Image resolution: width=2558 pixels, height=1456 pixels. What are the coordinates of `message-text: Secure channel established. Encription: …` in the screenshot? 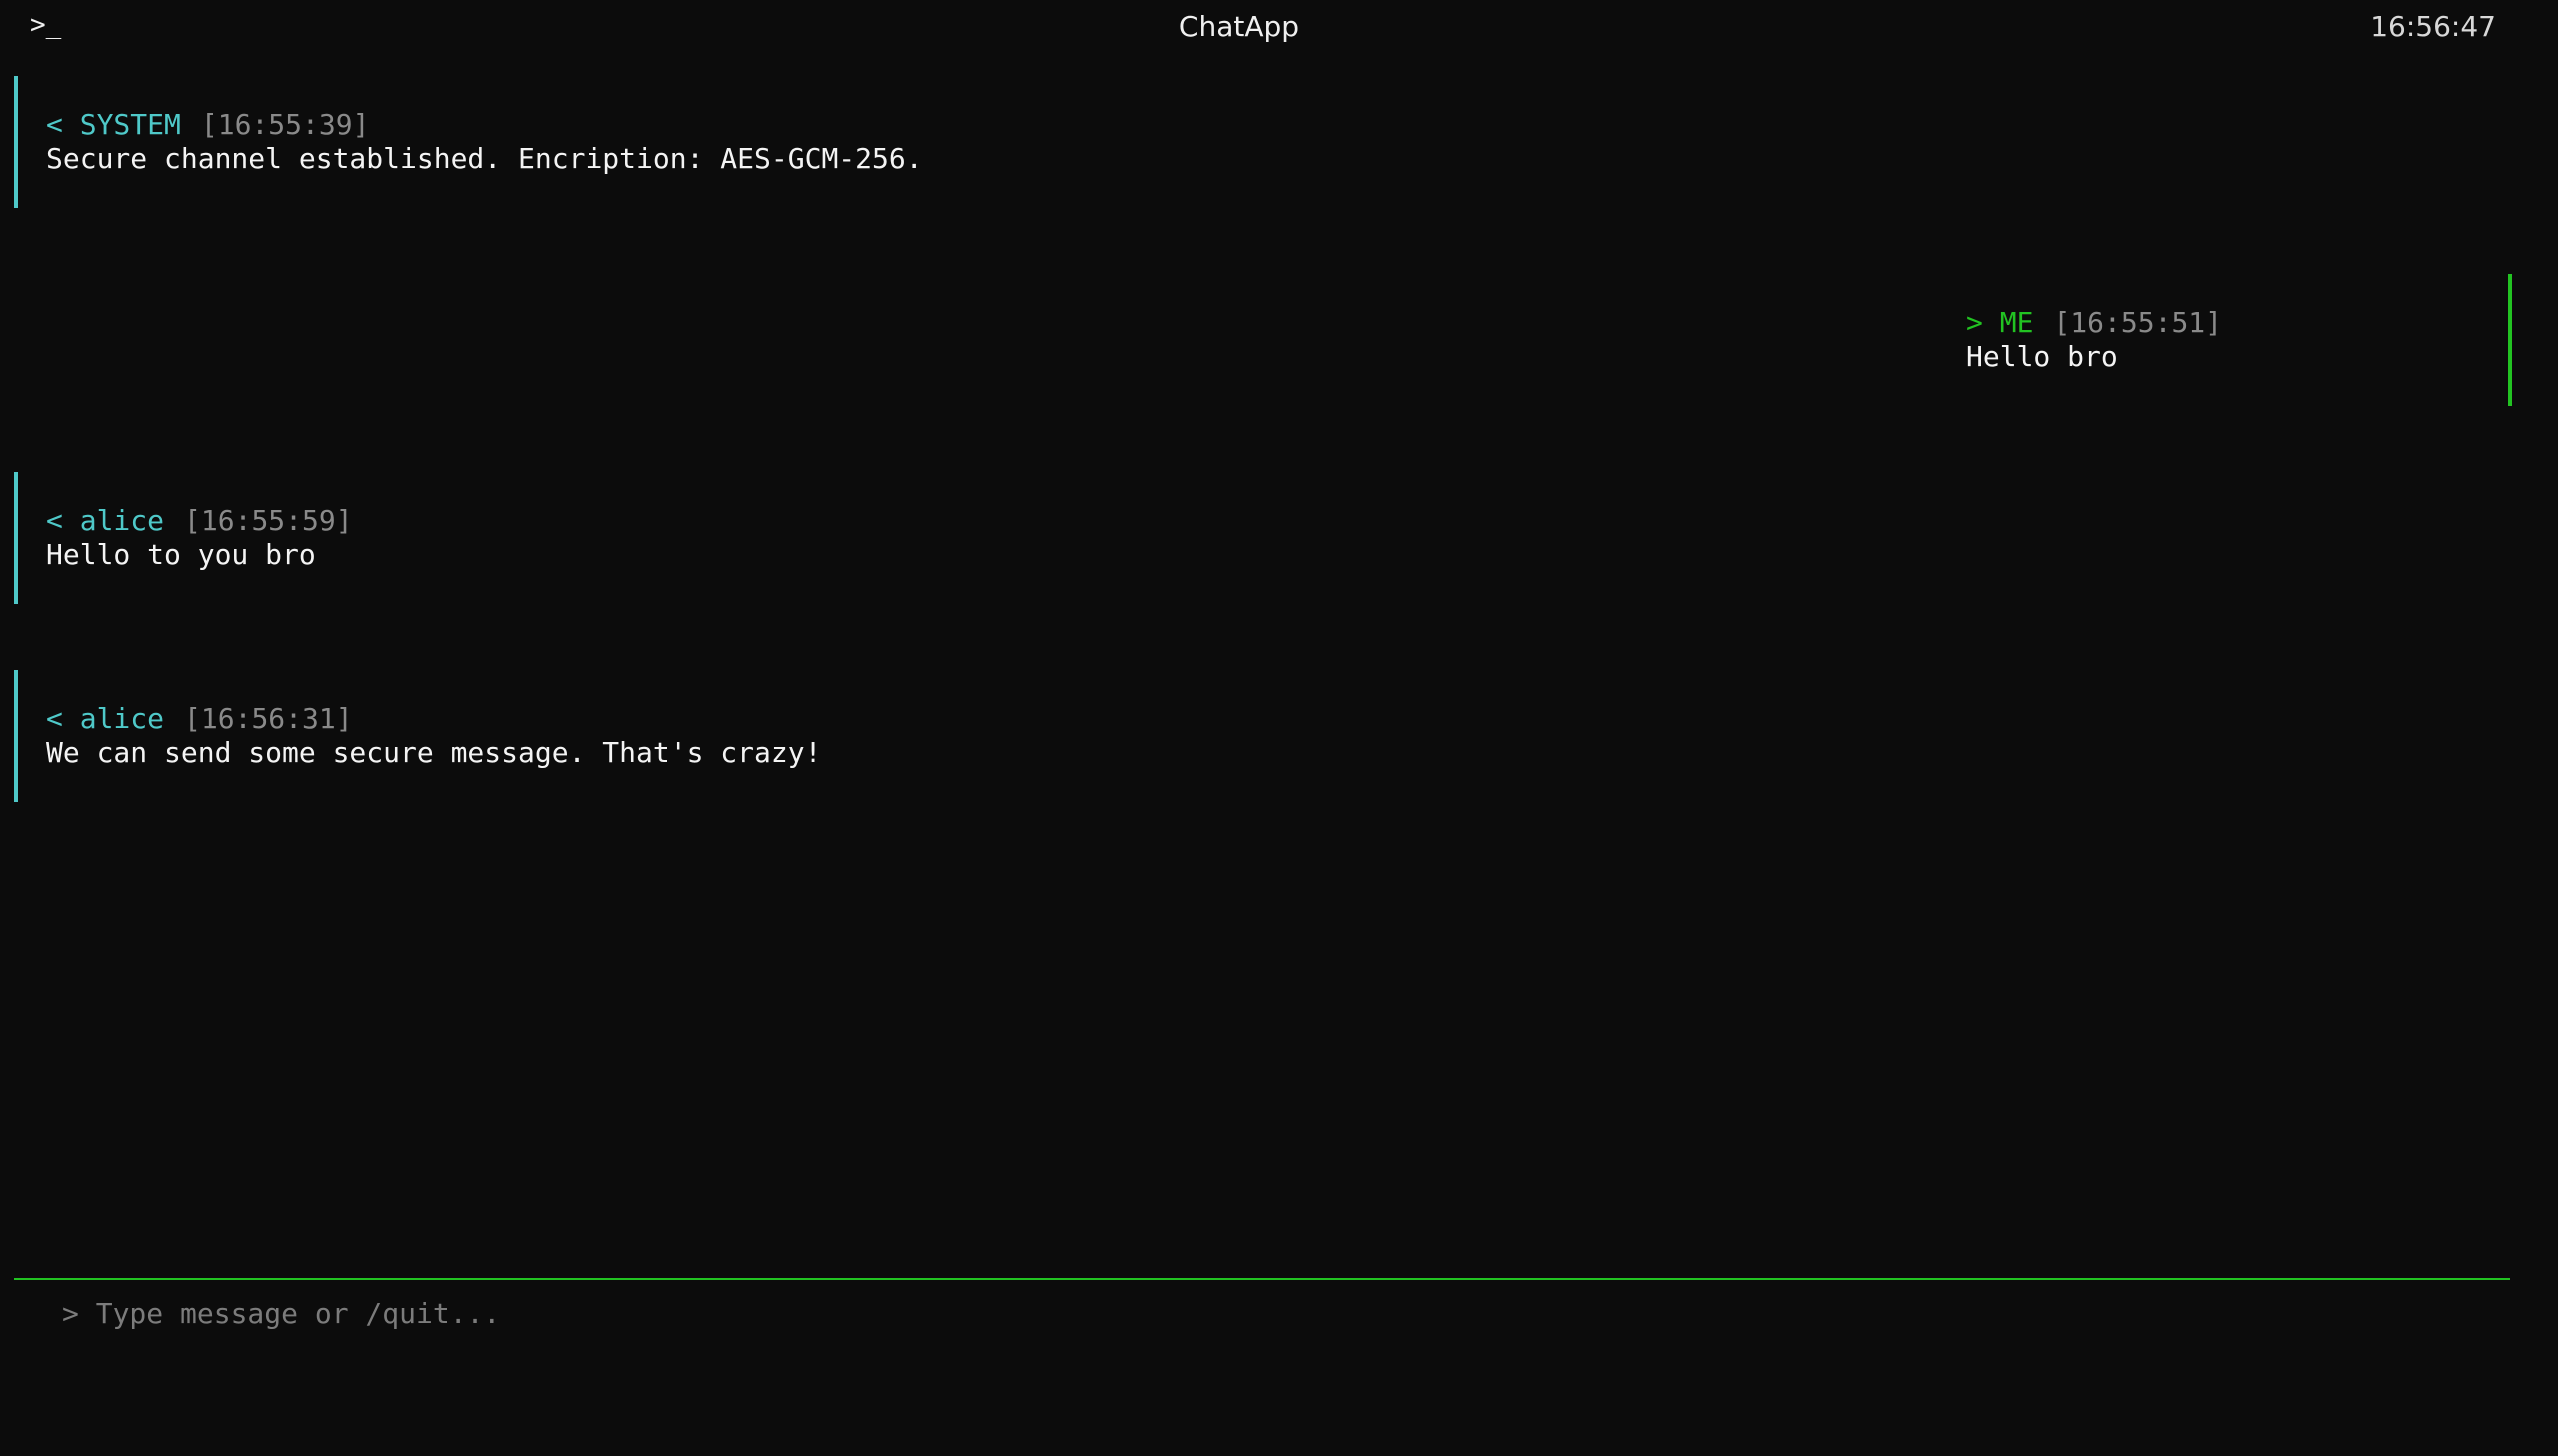 It's located at (484, 158).